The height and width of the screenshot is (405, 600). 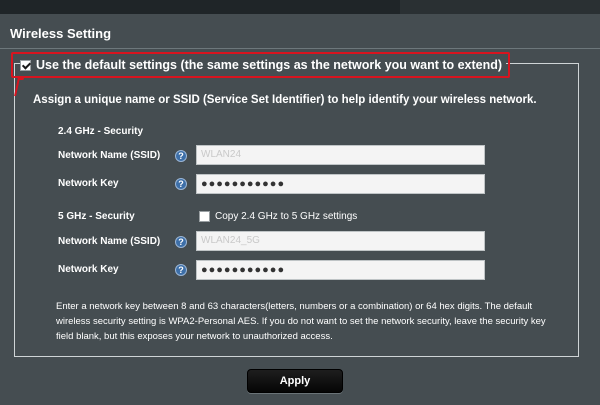 I want to click on panel-title: Wireless Setting, so click(x=61, y=33).